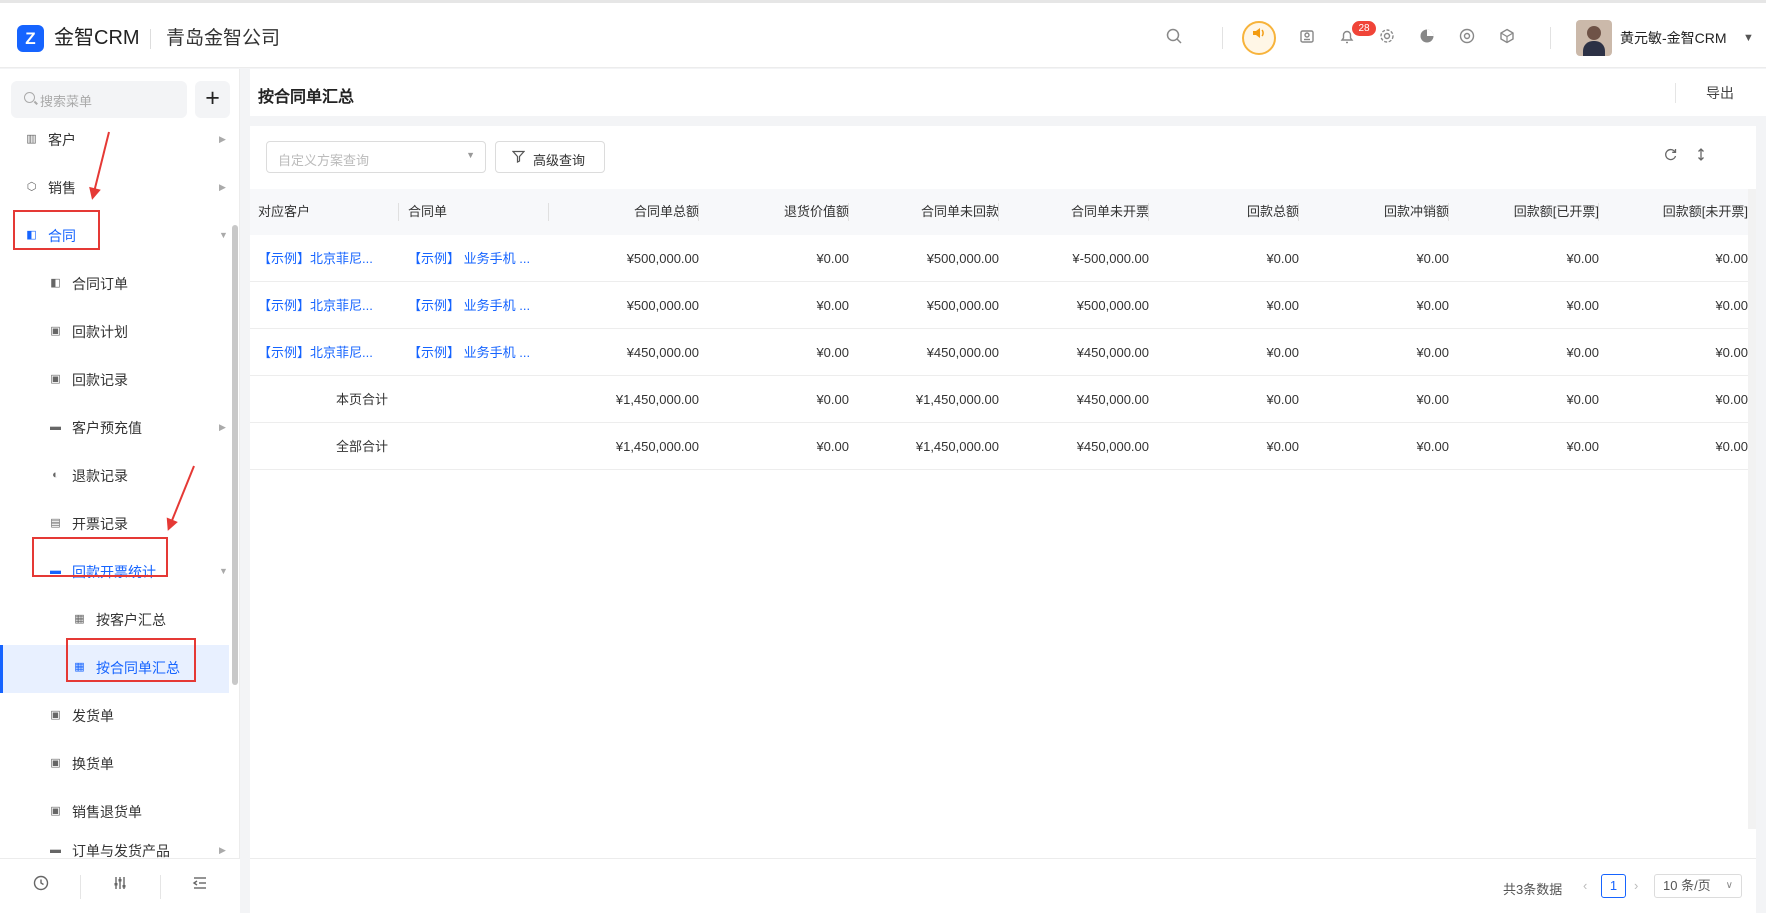 Image resolution: width=1766 pixels, height=913 pixels. Describe the element at coordinates (30, 38) in the screenshot. I see `logo-icon: Z` at that location.